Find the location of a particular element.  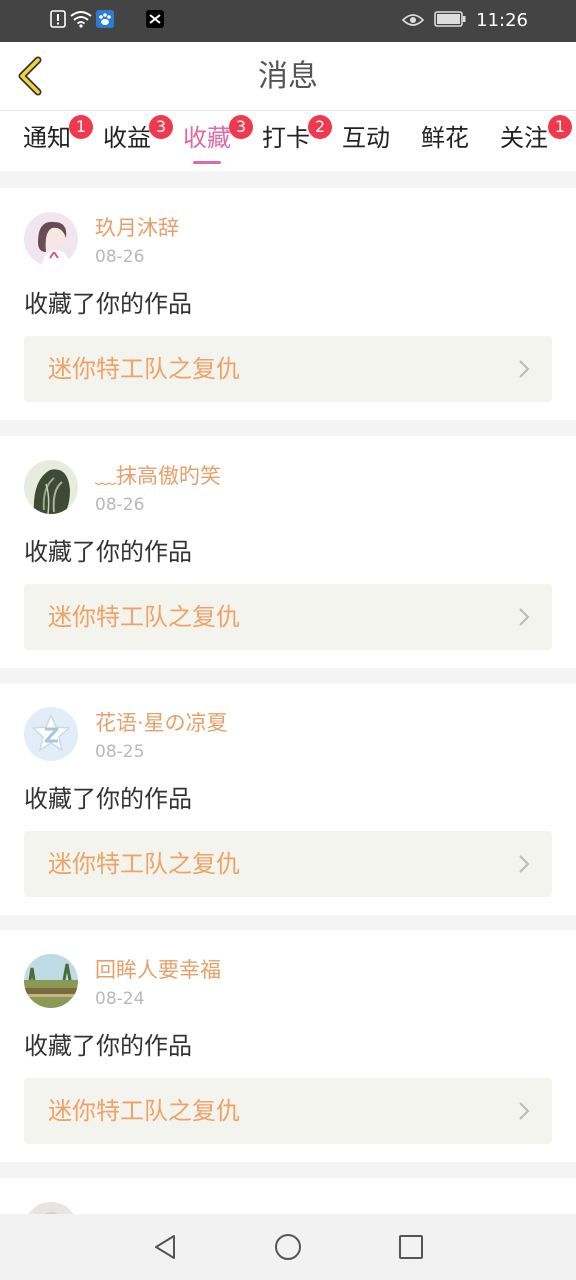

status-time: 11:26 is located at coordinates (502, 20).